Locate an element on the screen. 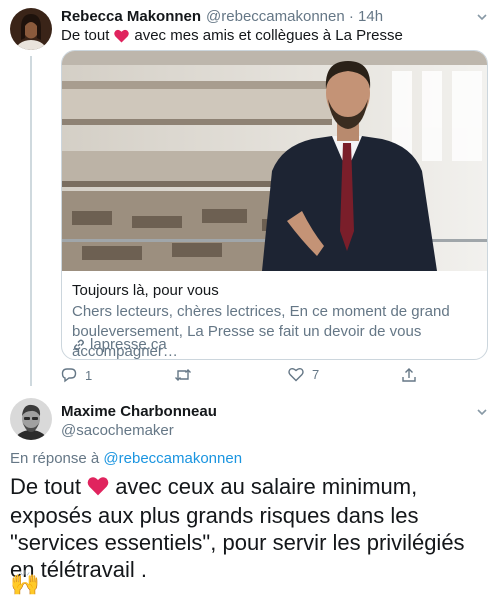 The image size is (500, 606). link-icon is located at coordinates (79, 345).